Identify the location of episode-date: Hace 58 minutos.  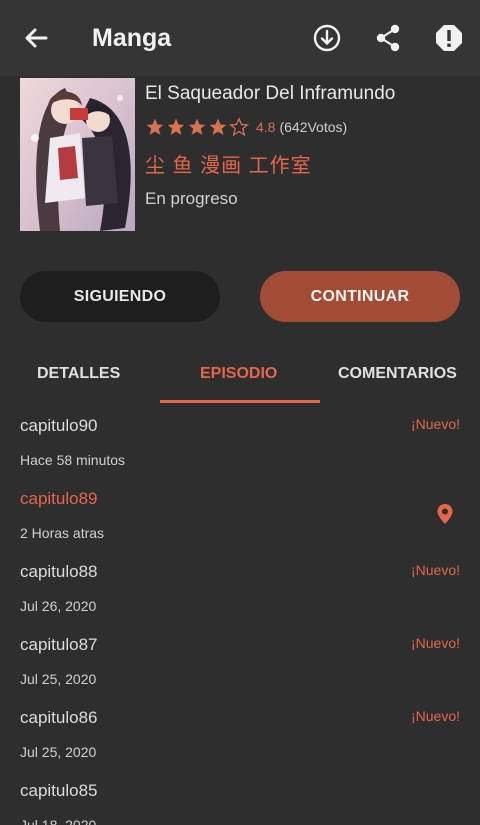
(73, 460).